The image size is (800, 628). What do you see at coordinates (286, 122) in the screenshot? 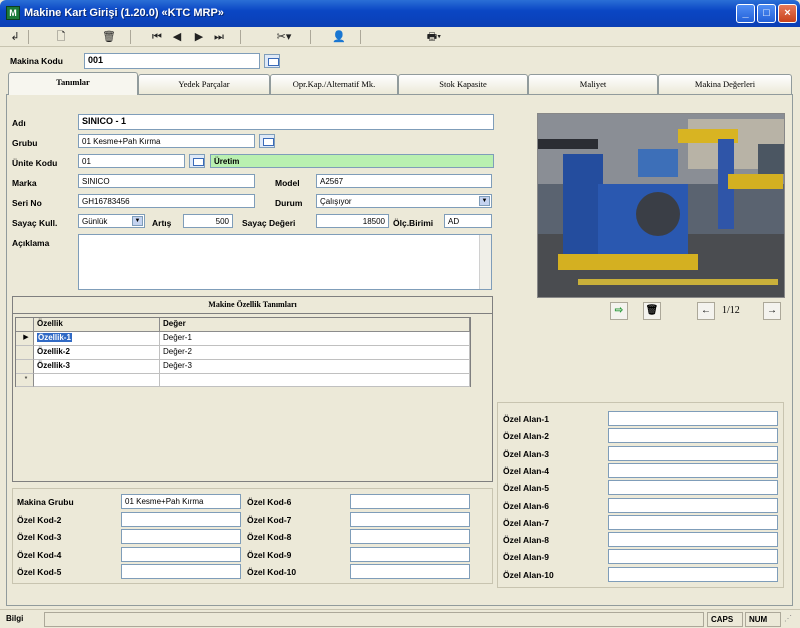
I see `name-input: SINICO - 1` at bounding box center [286, 122].